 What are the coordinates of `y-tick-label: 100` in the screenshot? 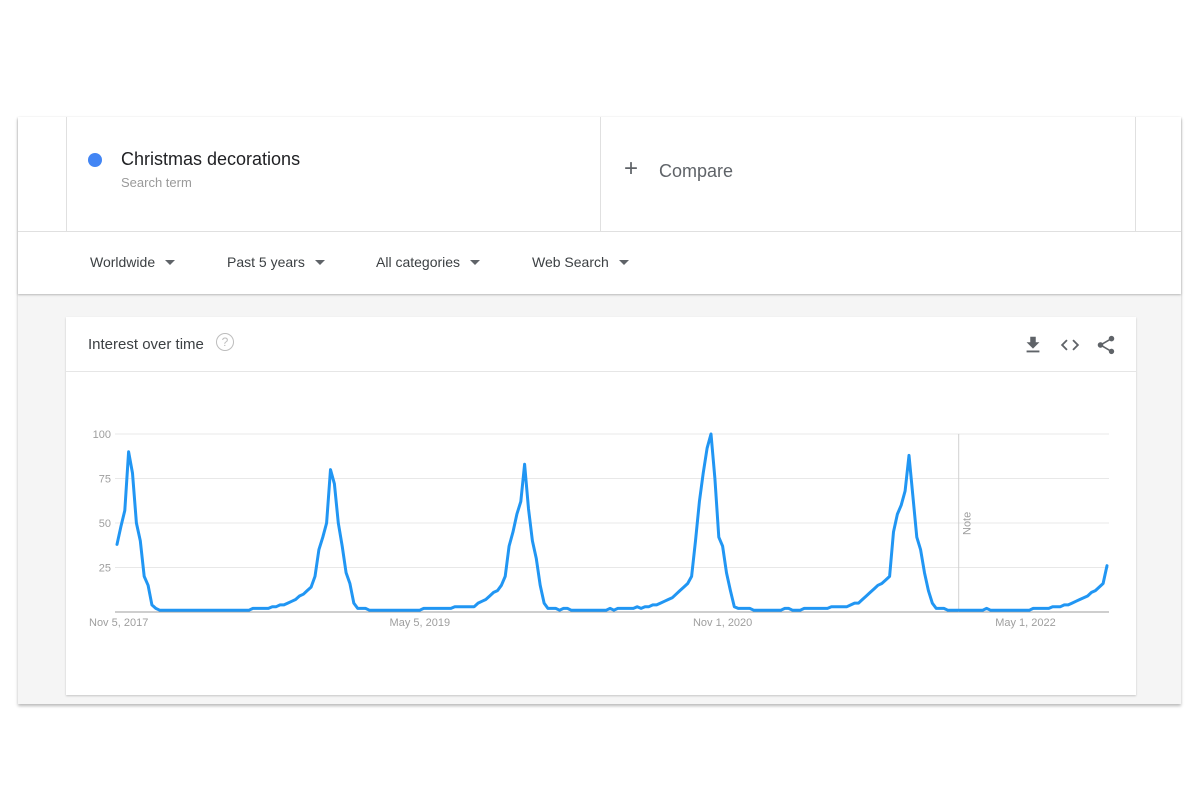 It's located at (102, 435).